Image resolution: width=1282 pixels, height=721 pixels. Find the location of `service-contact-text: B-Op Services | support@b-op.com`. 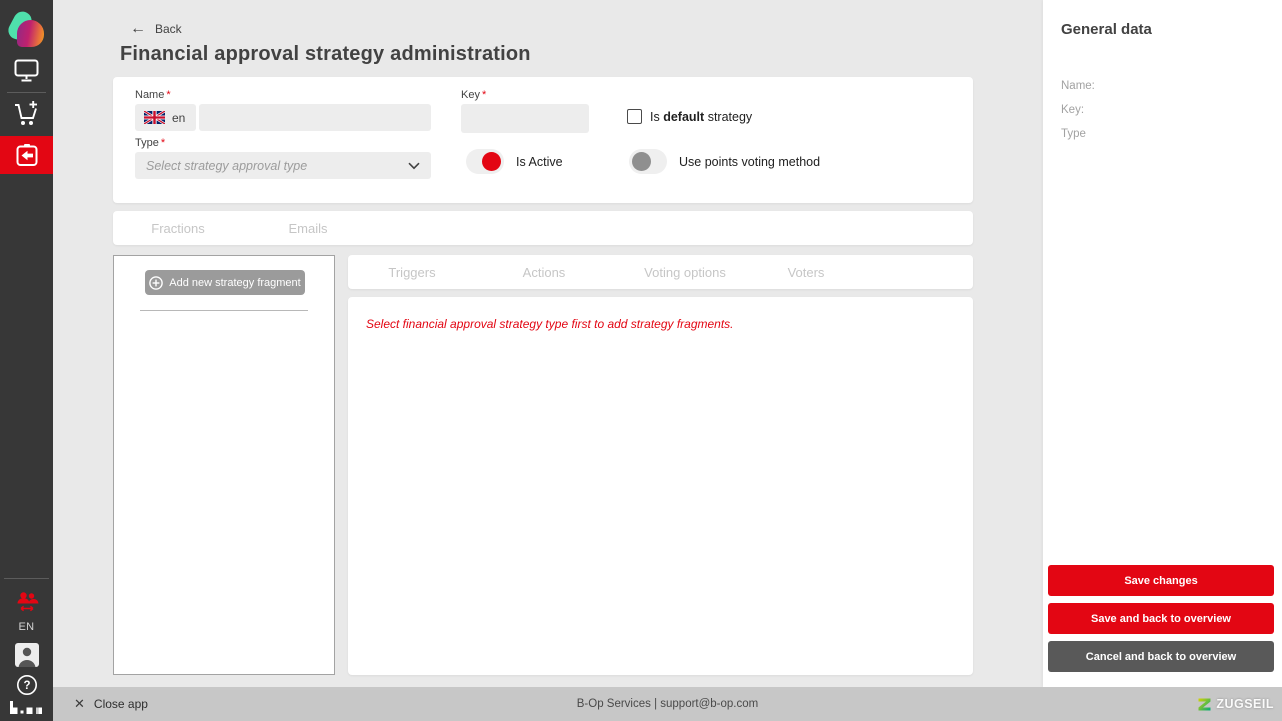

service-contact-text: B-Op Services | support@b-op.com is located at coordinates (667, 704).